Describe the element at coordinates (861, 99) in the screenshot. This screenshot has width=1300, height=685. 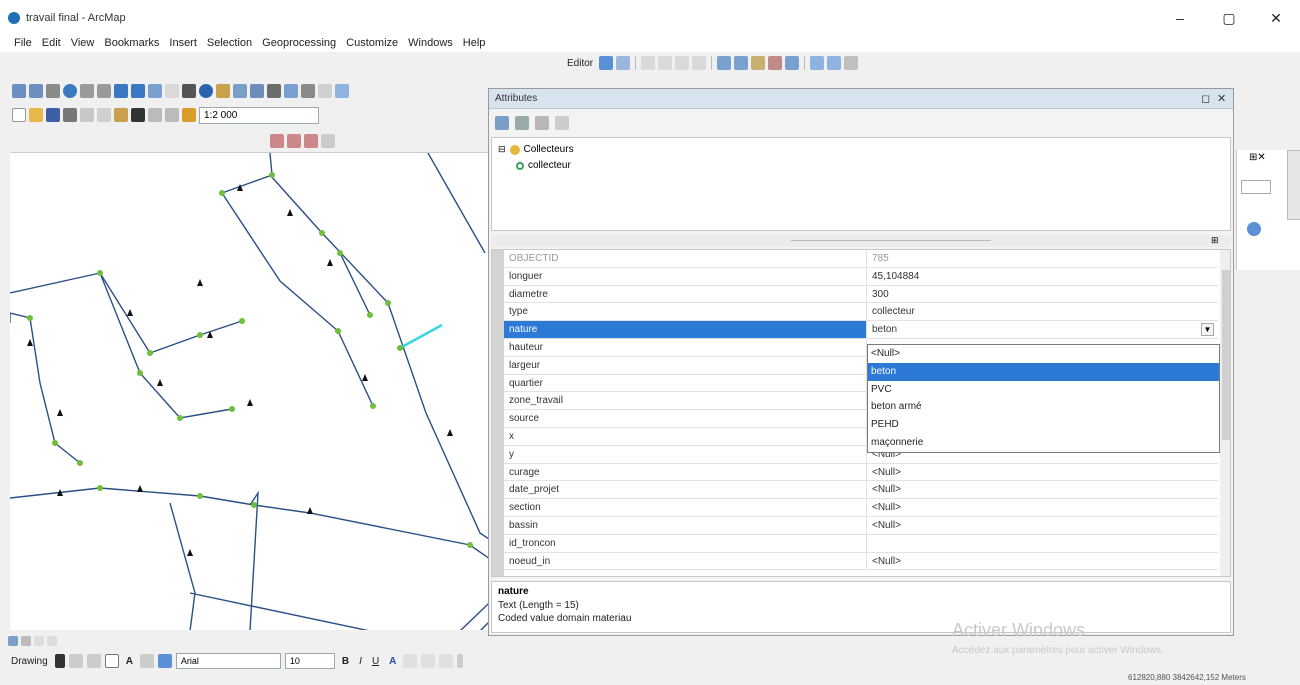
I see `attributes-title-bar: Attributes ◻ ✕` at that location.